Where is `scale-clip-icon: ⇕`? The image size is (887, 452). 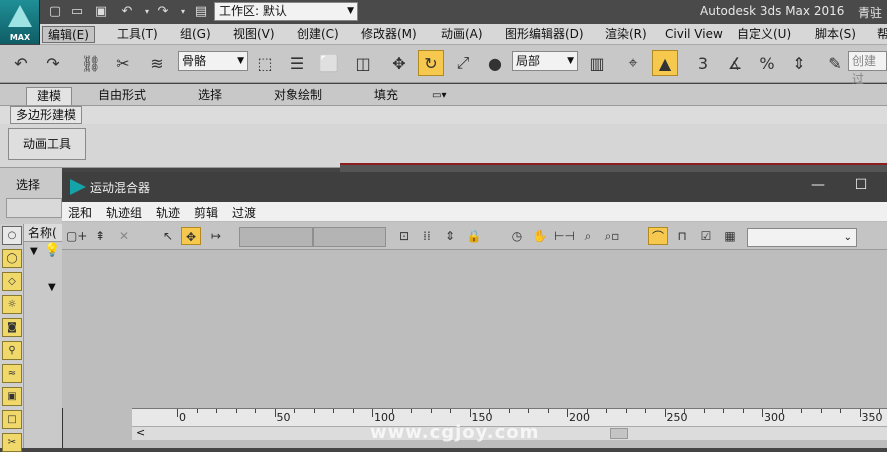 scale-clip-icon: ⇕ is located at coordinates (450, 236).